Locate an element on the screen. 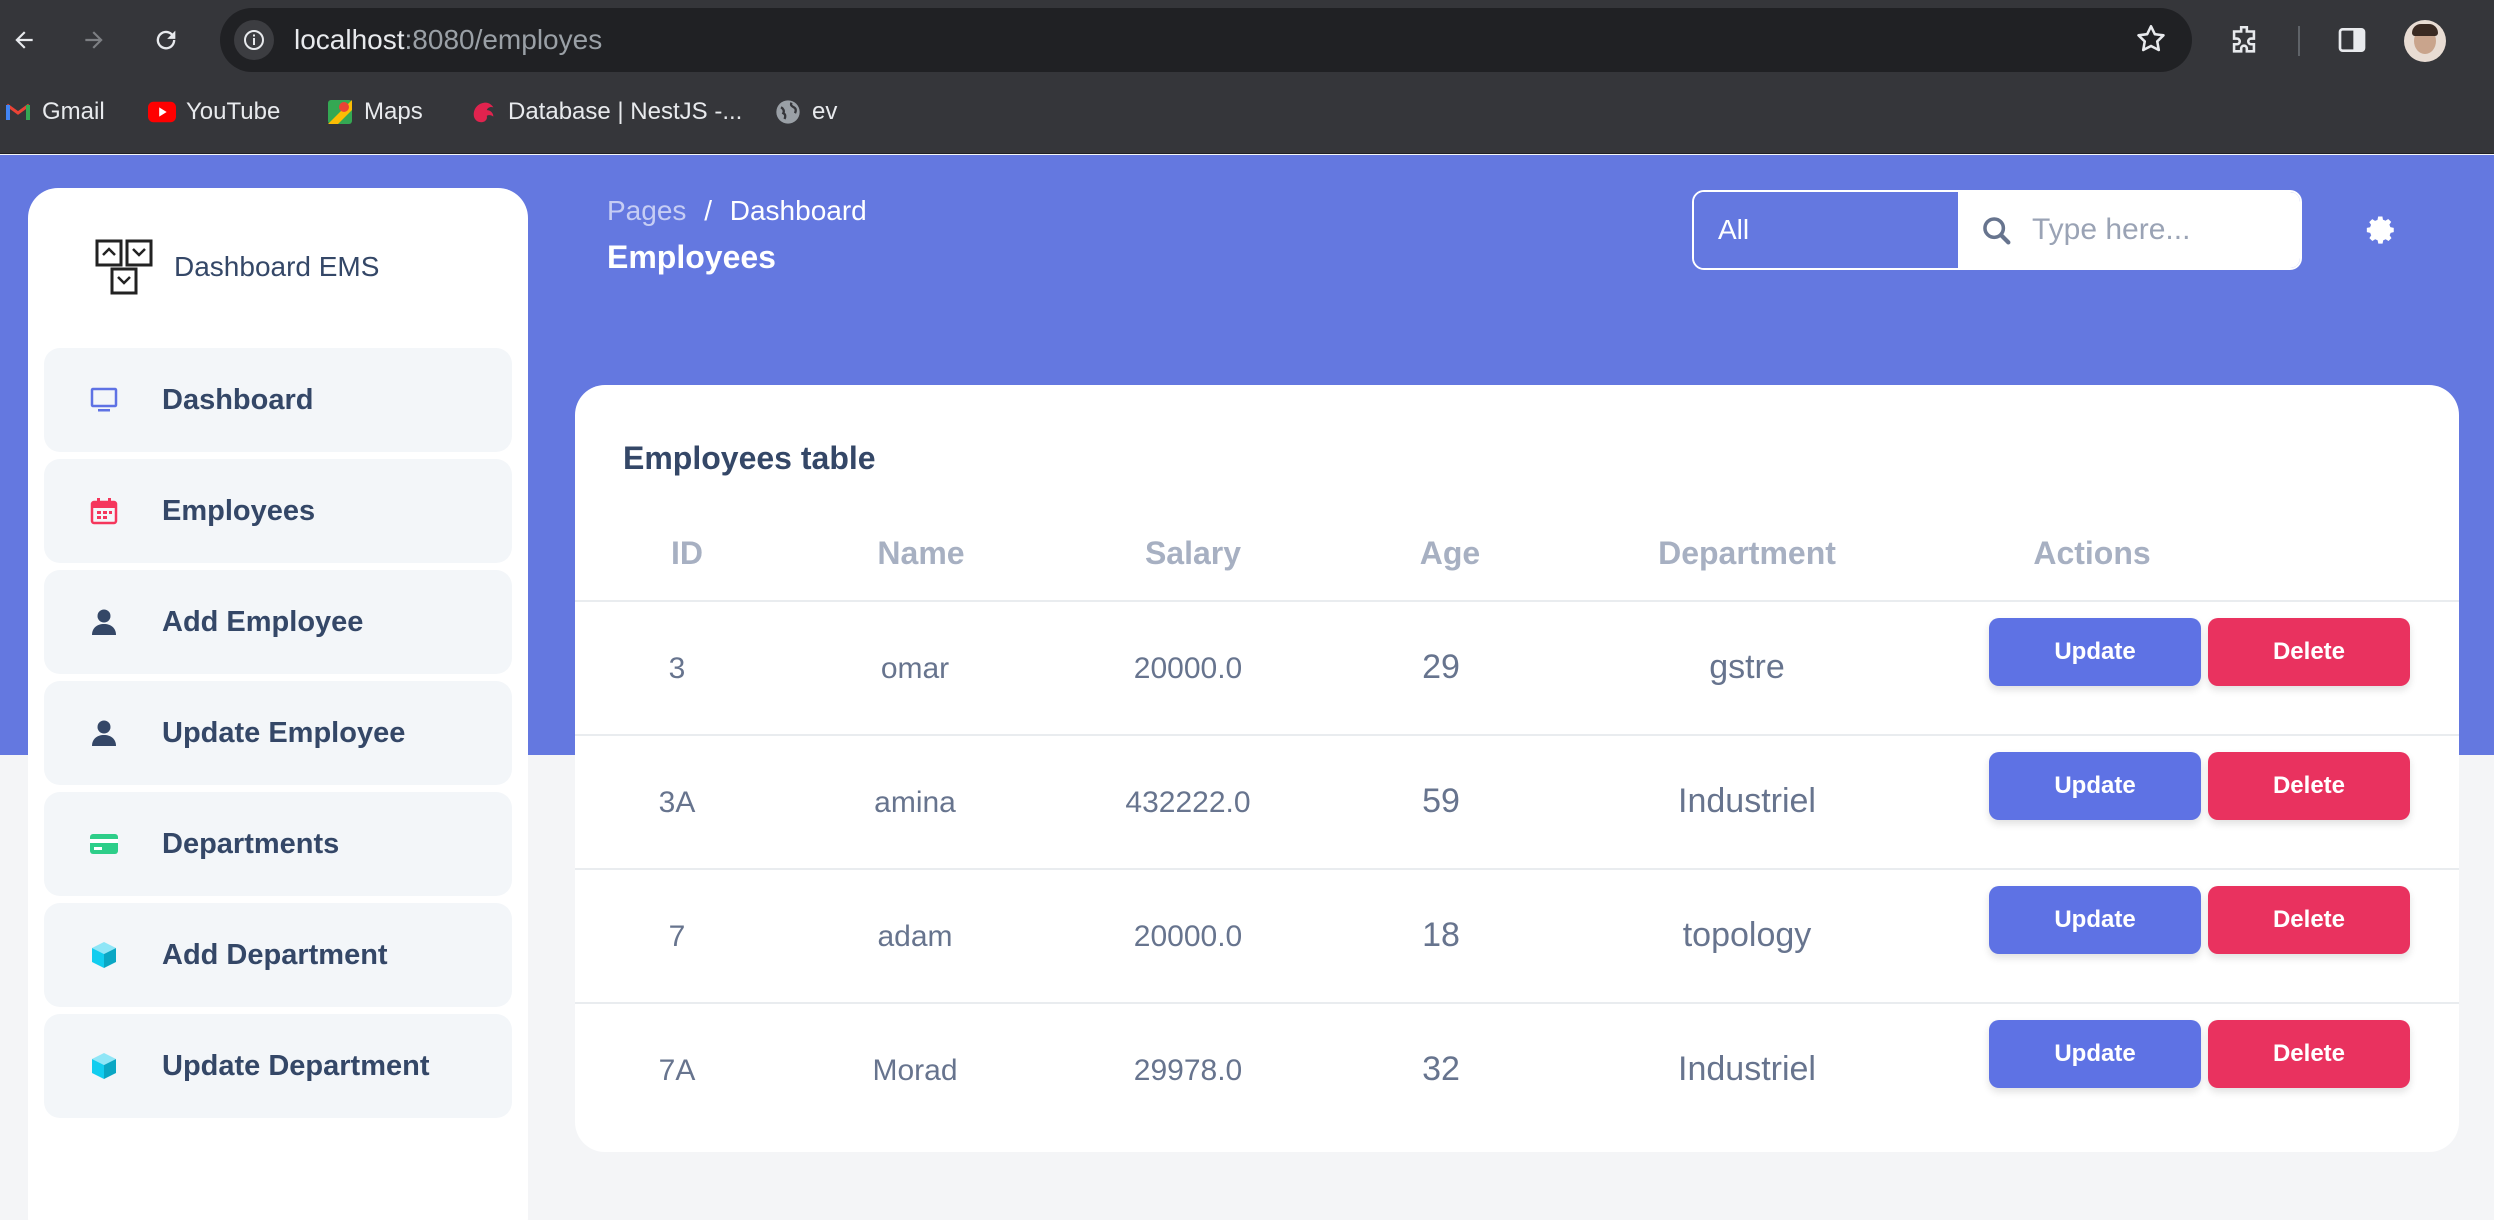 The height and width of the screenshot is (1220, 2494). cell-id: 3A is located at coordinates (677, 802).